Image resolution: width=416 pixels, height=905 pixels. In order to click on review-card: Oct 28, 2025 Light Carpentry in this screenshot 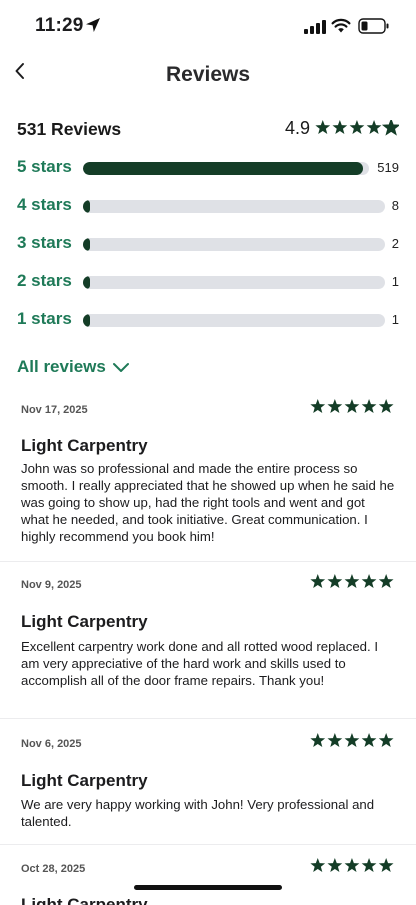, I will do `click(208, 874)`.